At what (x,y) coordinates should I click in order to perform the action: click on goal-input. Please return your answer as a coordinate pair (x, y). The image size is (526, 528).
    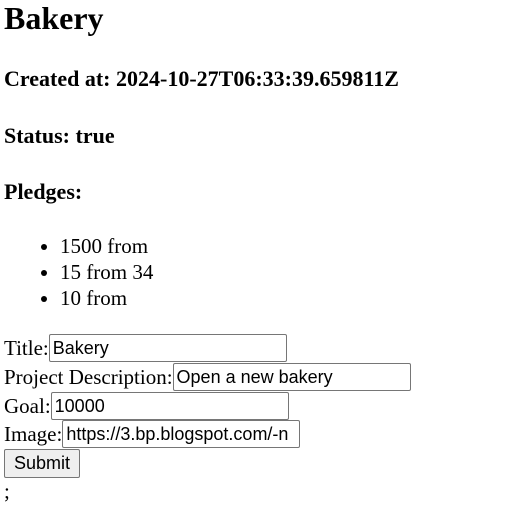
    Looking at the image, I should click on (169, 406).